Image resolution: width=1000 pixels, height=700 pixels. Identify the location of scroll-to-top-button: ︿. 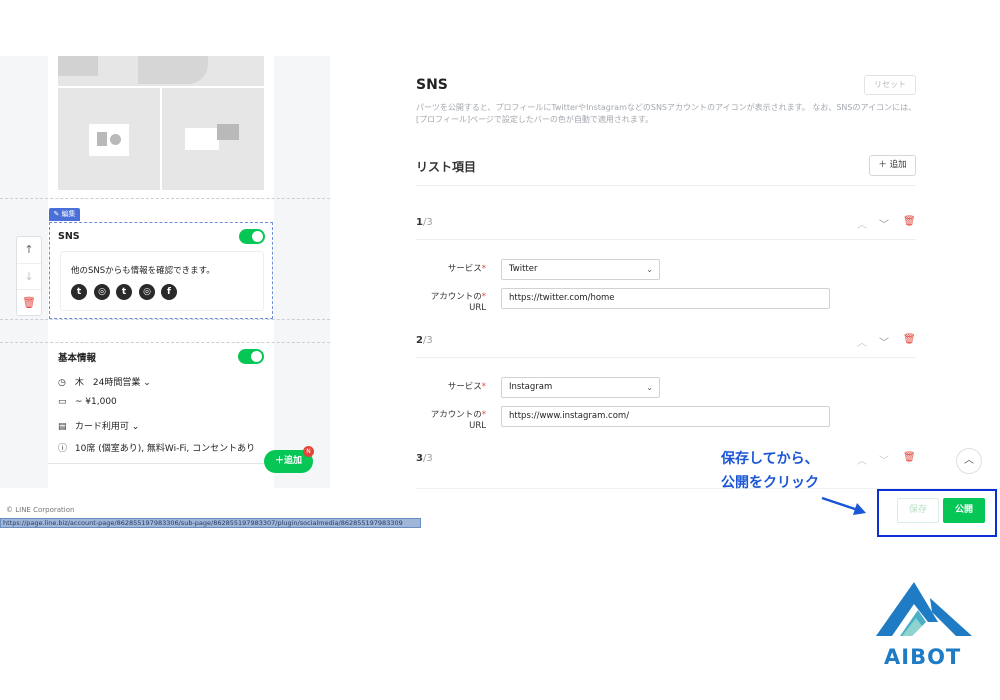
(969, 461).